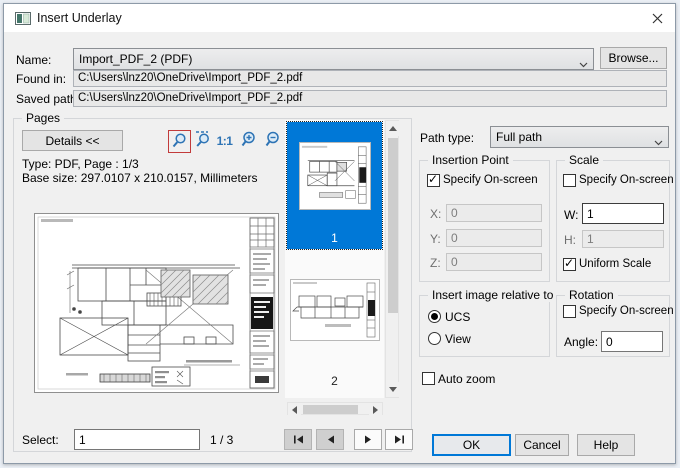 This screenshot has width=680, height=468. I want to click on path-type-value: Full path, so click(519, 137).